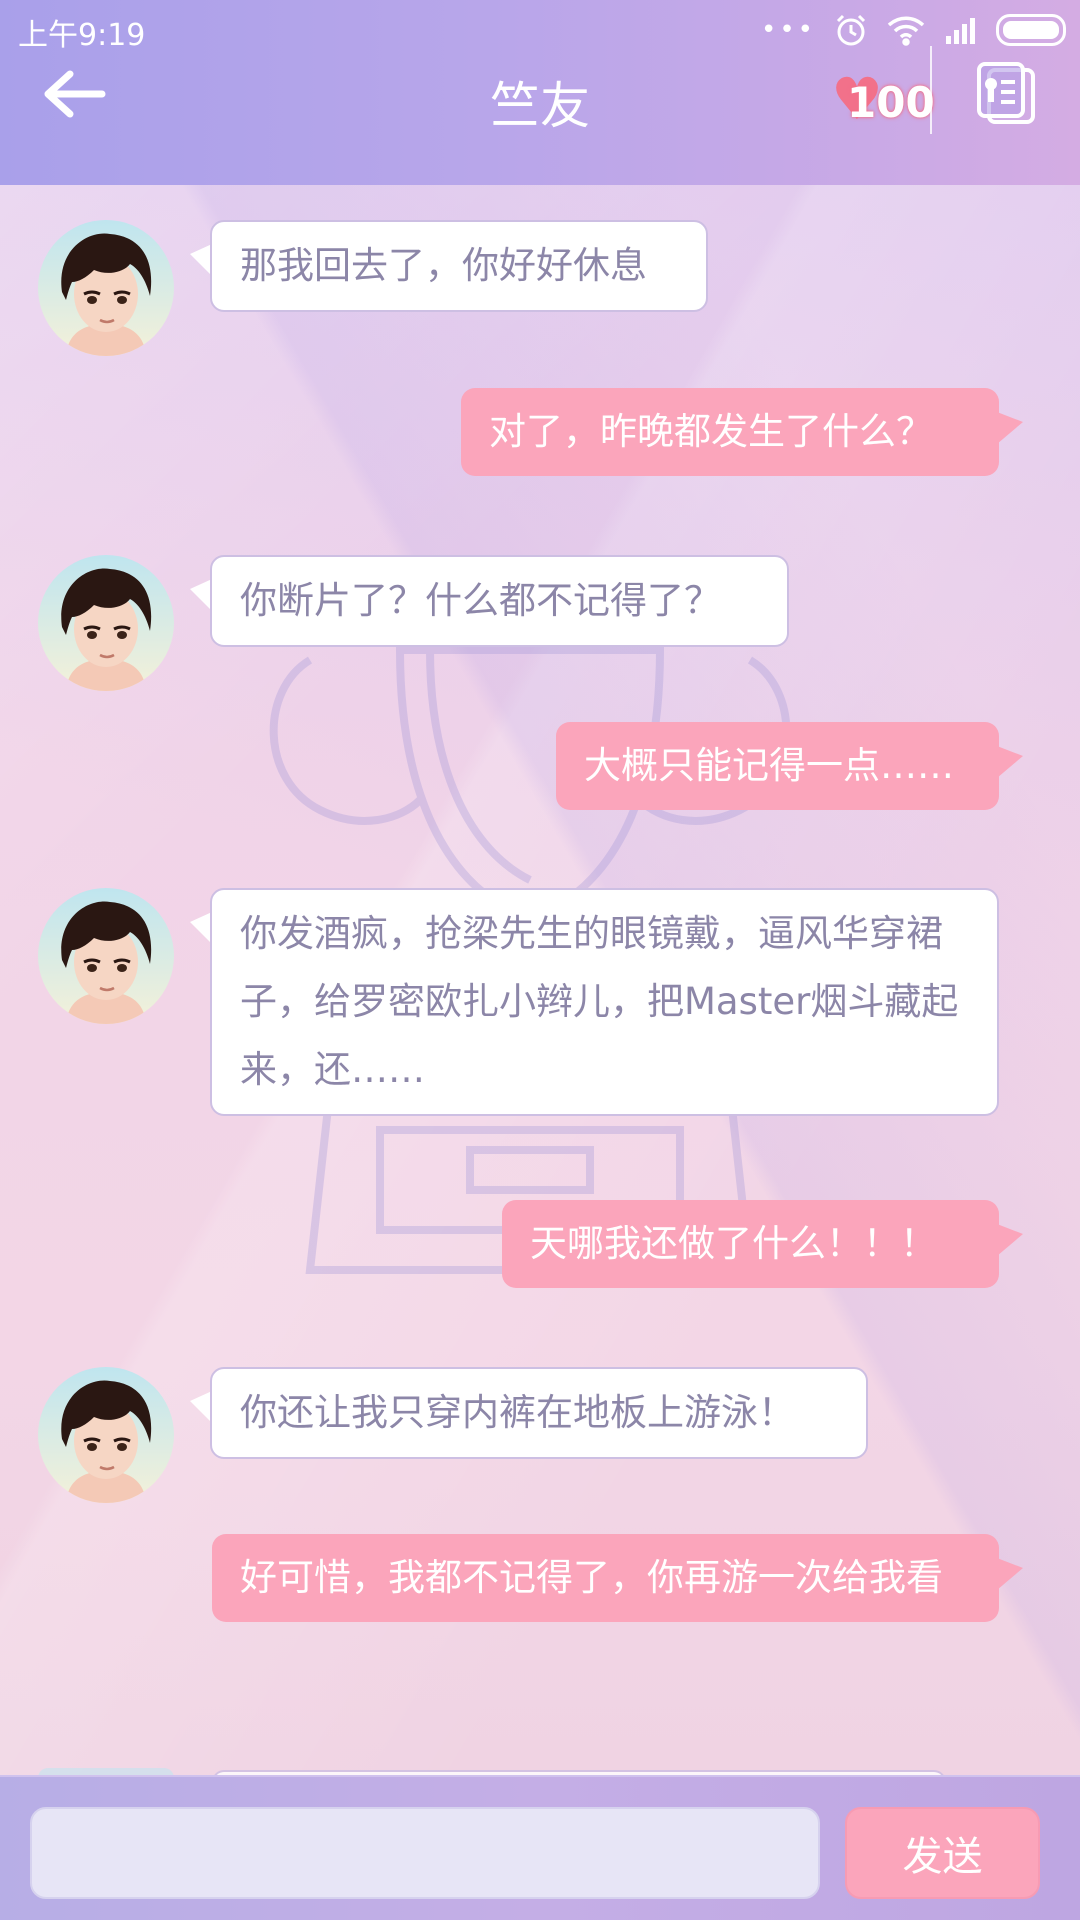  I want to click on status-icons: •••, so click(913, 30).